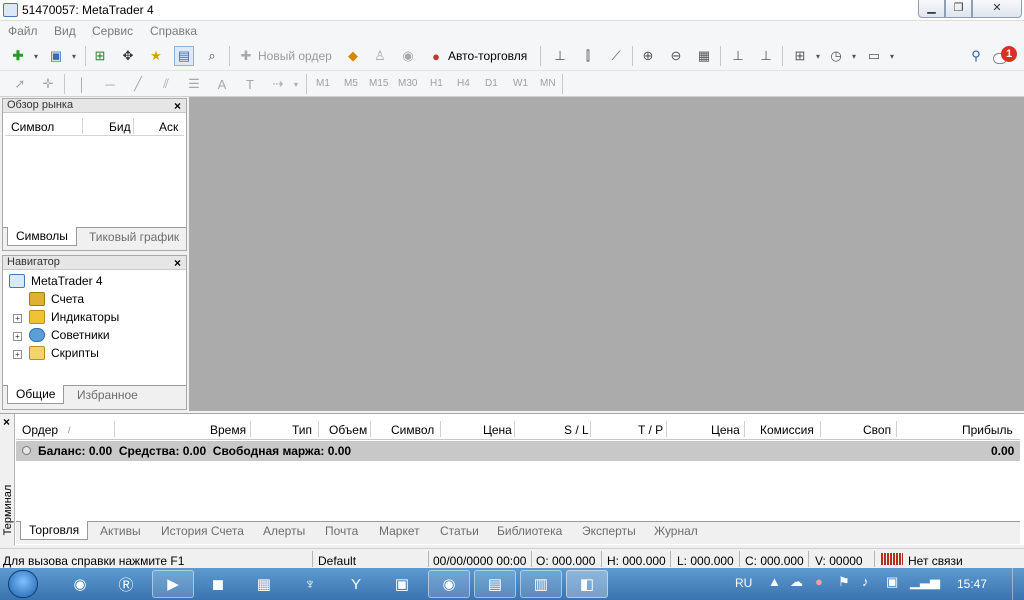 This screenshot has width=1024, height=600. What do you see at coordinates (284, 531) in the screenshot?
I see `tab-alerts: Алерты` at bounding box center [284, 531].